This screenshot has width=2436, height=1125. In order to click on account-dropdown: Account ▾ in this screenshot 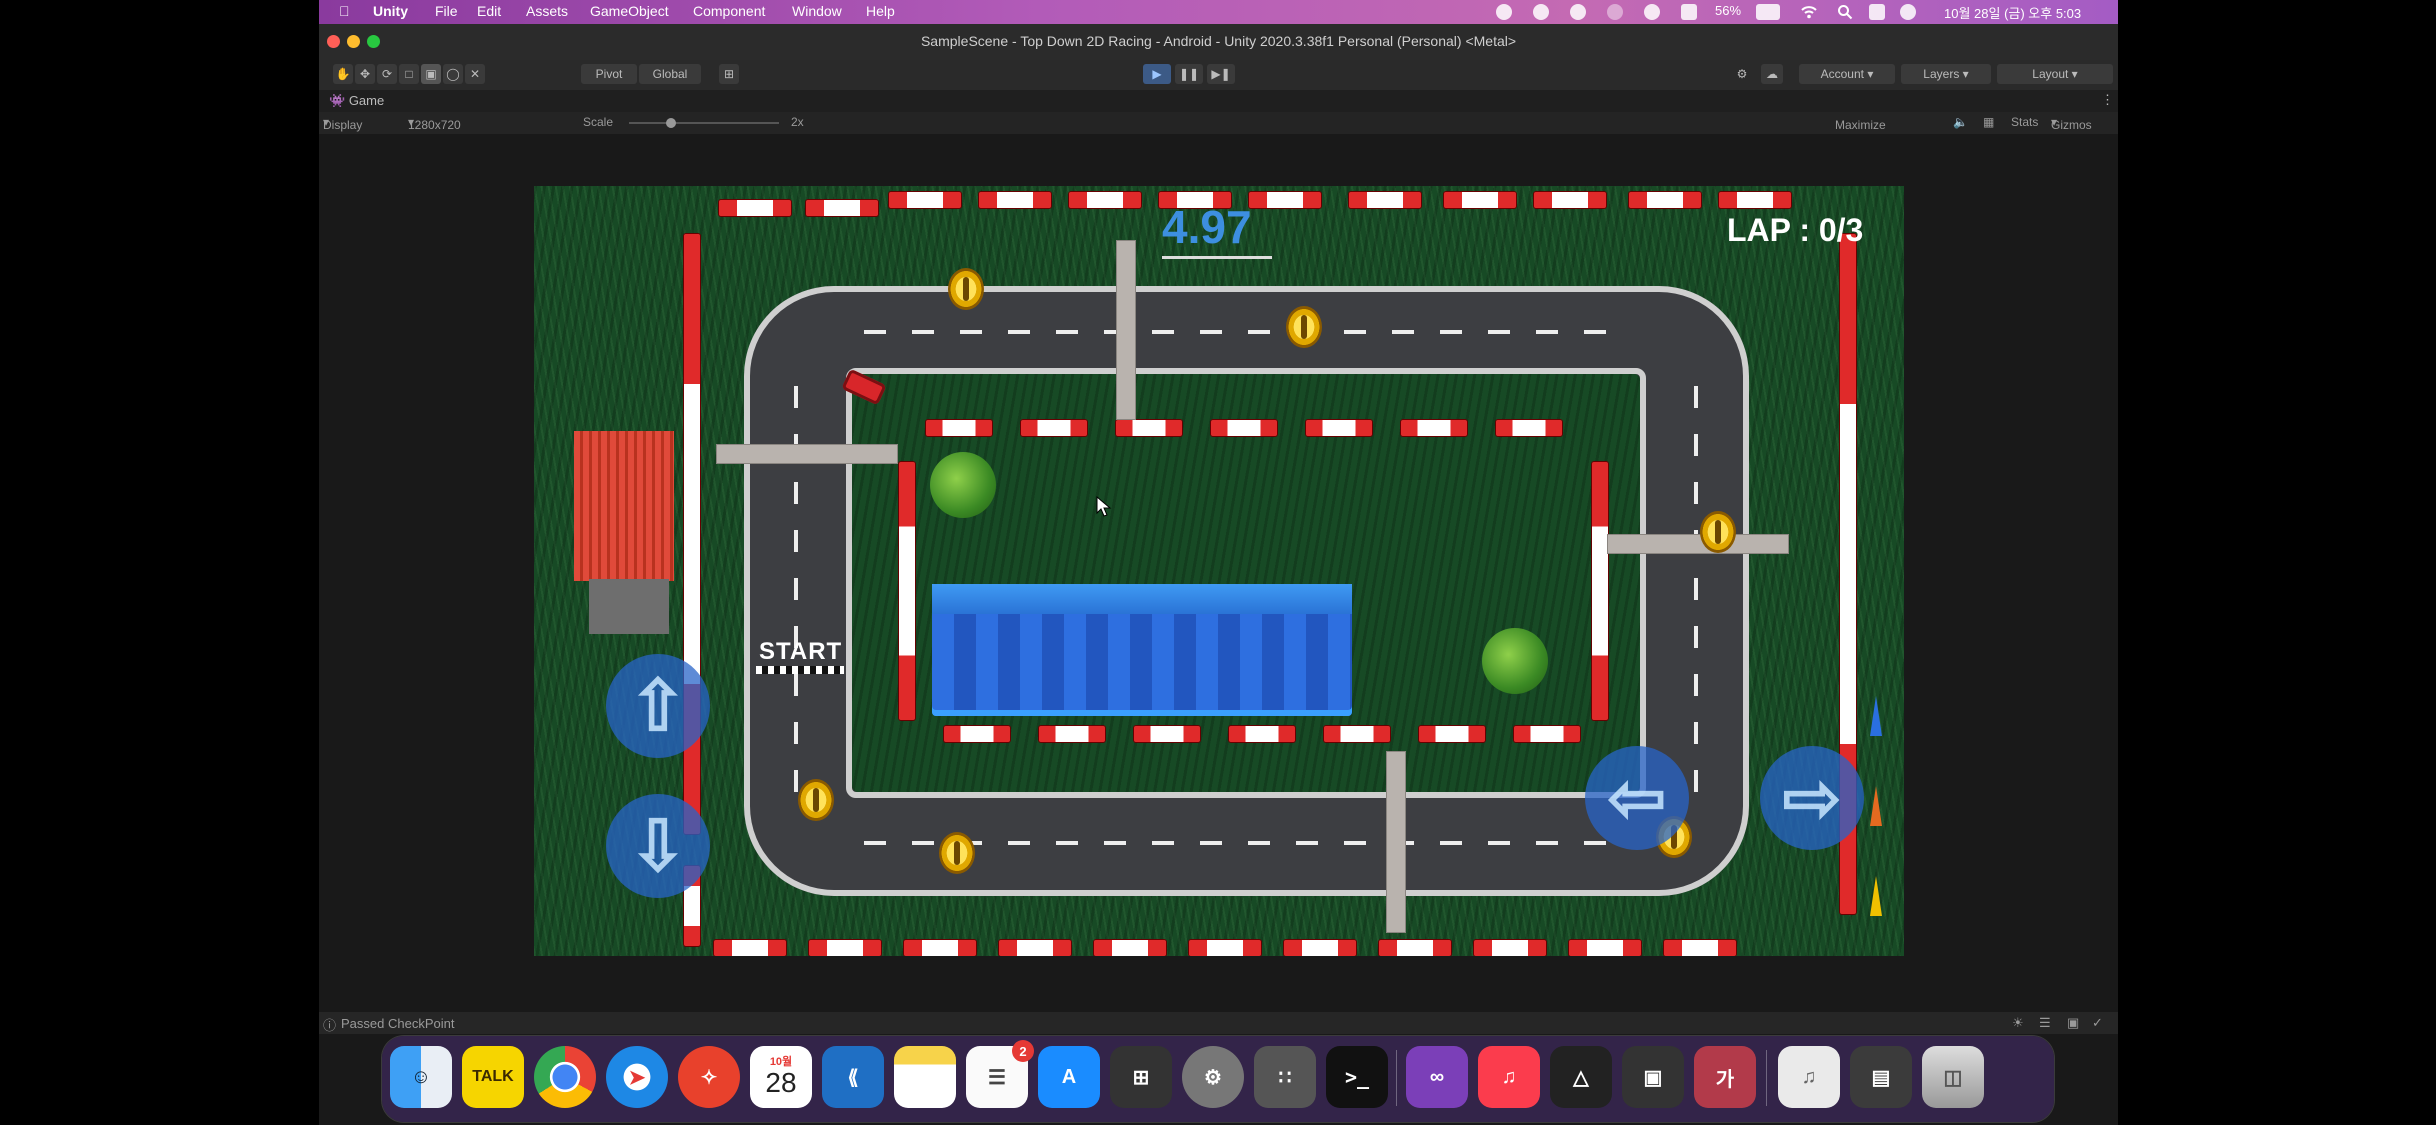, I will do `click(1847, 74)`.